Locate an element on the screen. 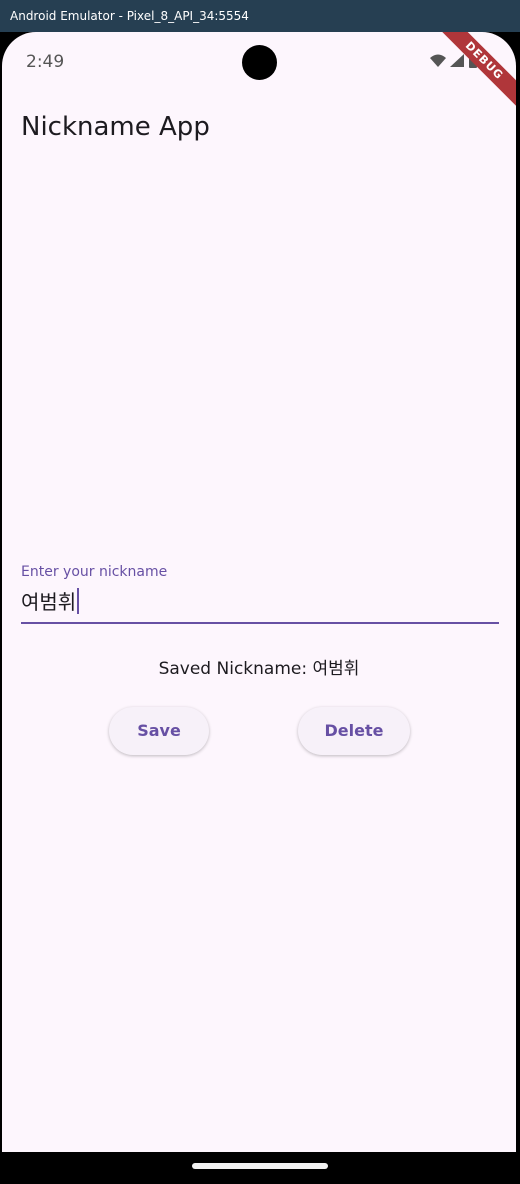 The width and height of the screenshot is (520, 1184). navigation-bar is located at coordinates (260, 1168).